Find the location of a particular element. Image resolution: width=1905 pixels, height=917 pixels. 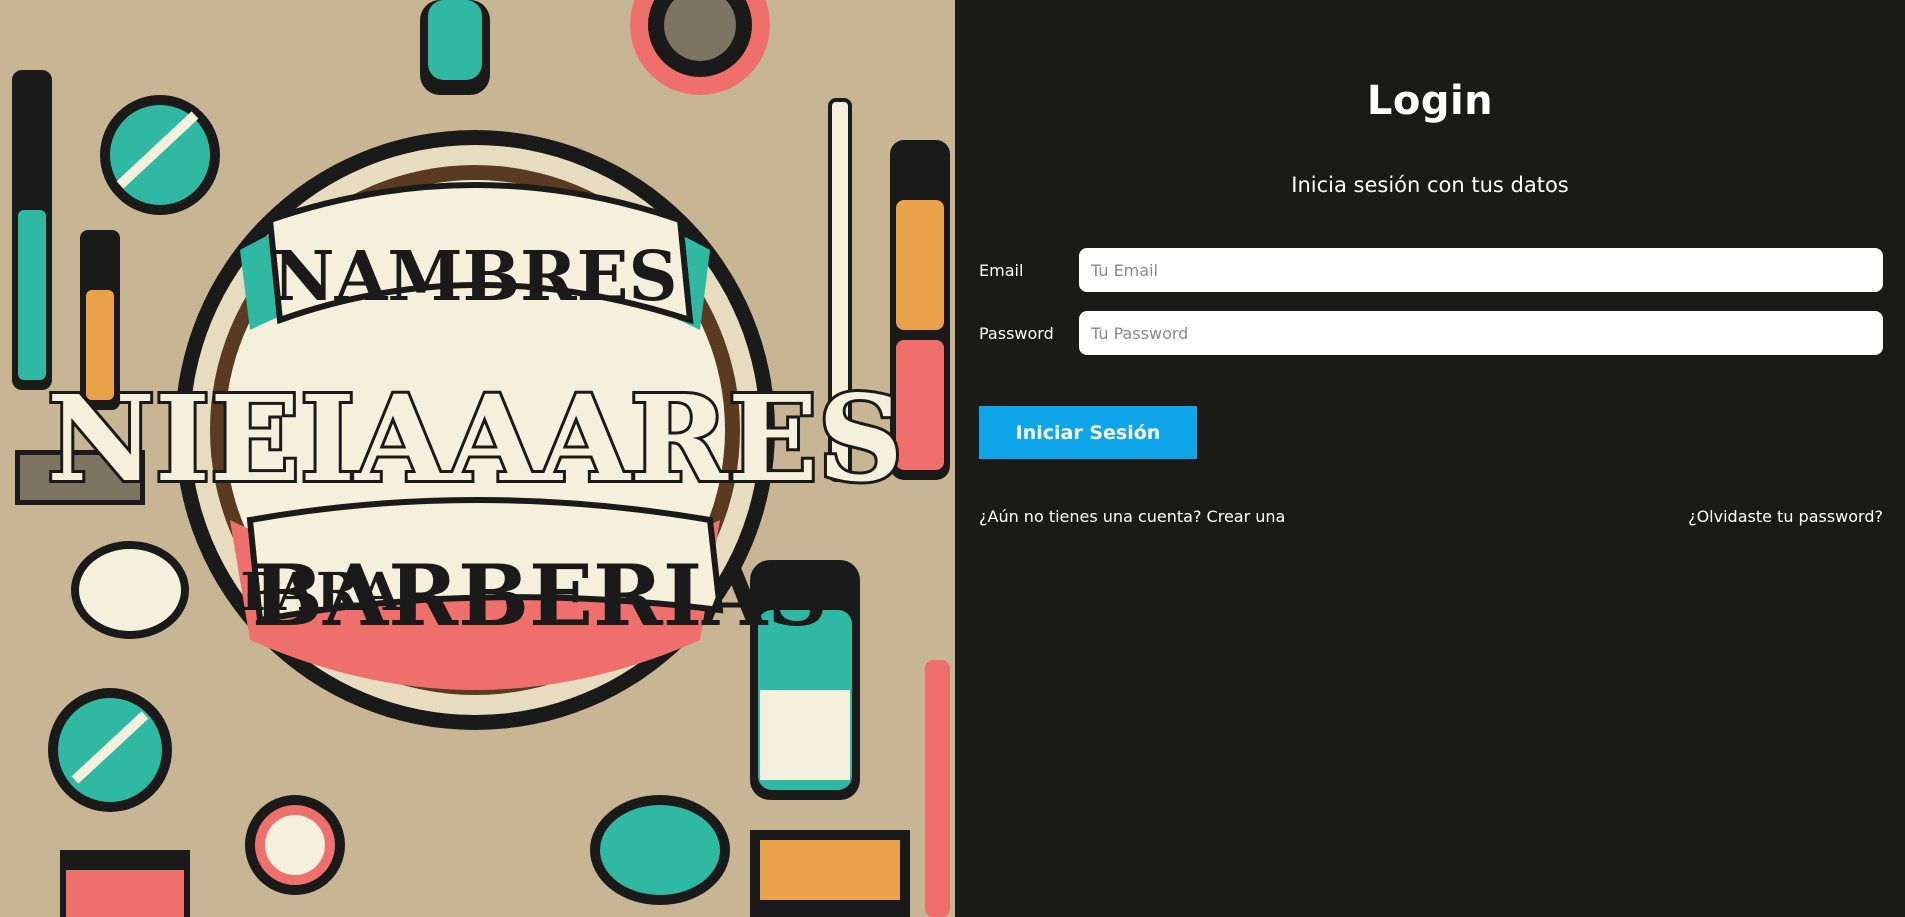

email-label: Email is located at coordinates (1001, 270).